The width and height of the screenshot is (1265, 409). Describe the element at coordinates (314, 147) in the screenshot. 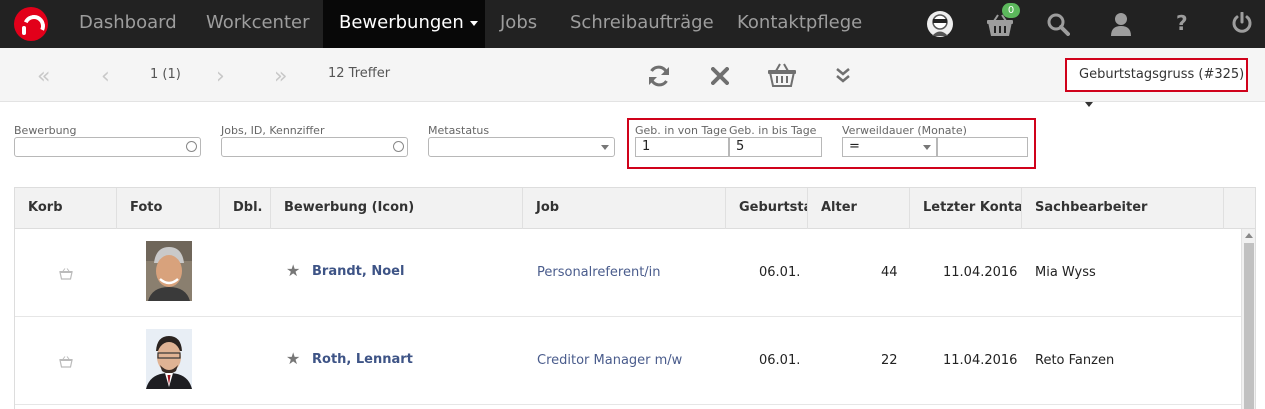

I see `jobs-input` at that location.